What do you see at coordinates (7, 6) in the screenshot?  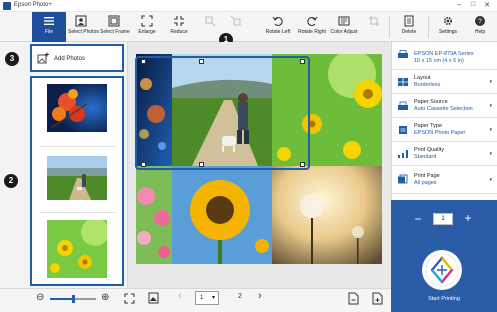 I see `app-logo-icon` at bounding box center [7, 6].